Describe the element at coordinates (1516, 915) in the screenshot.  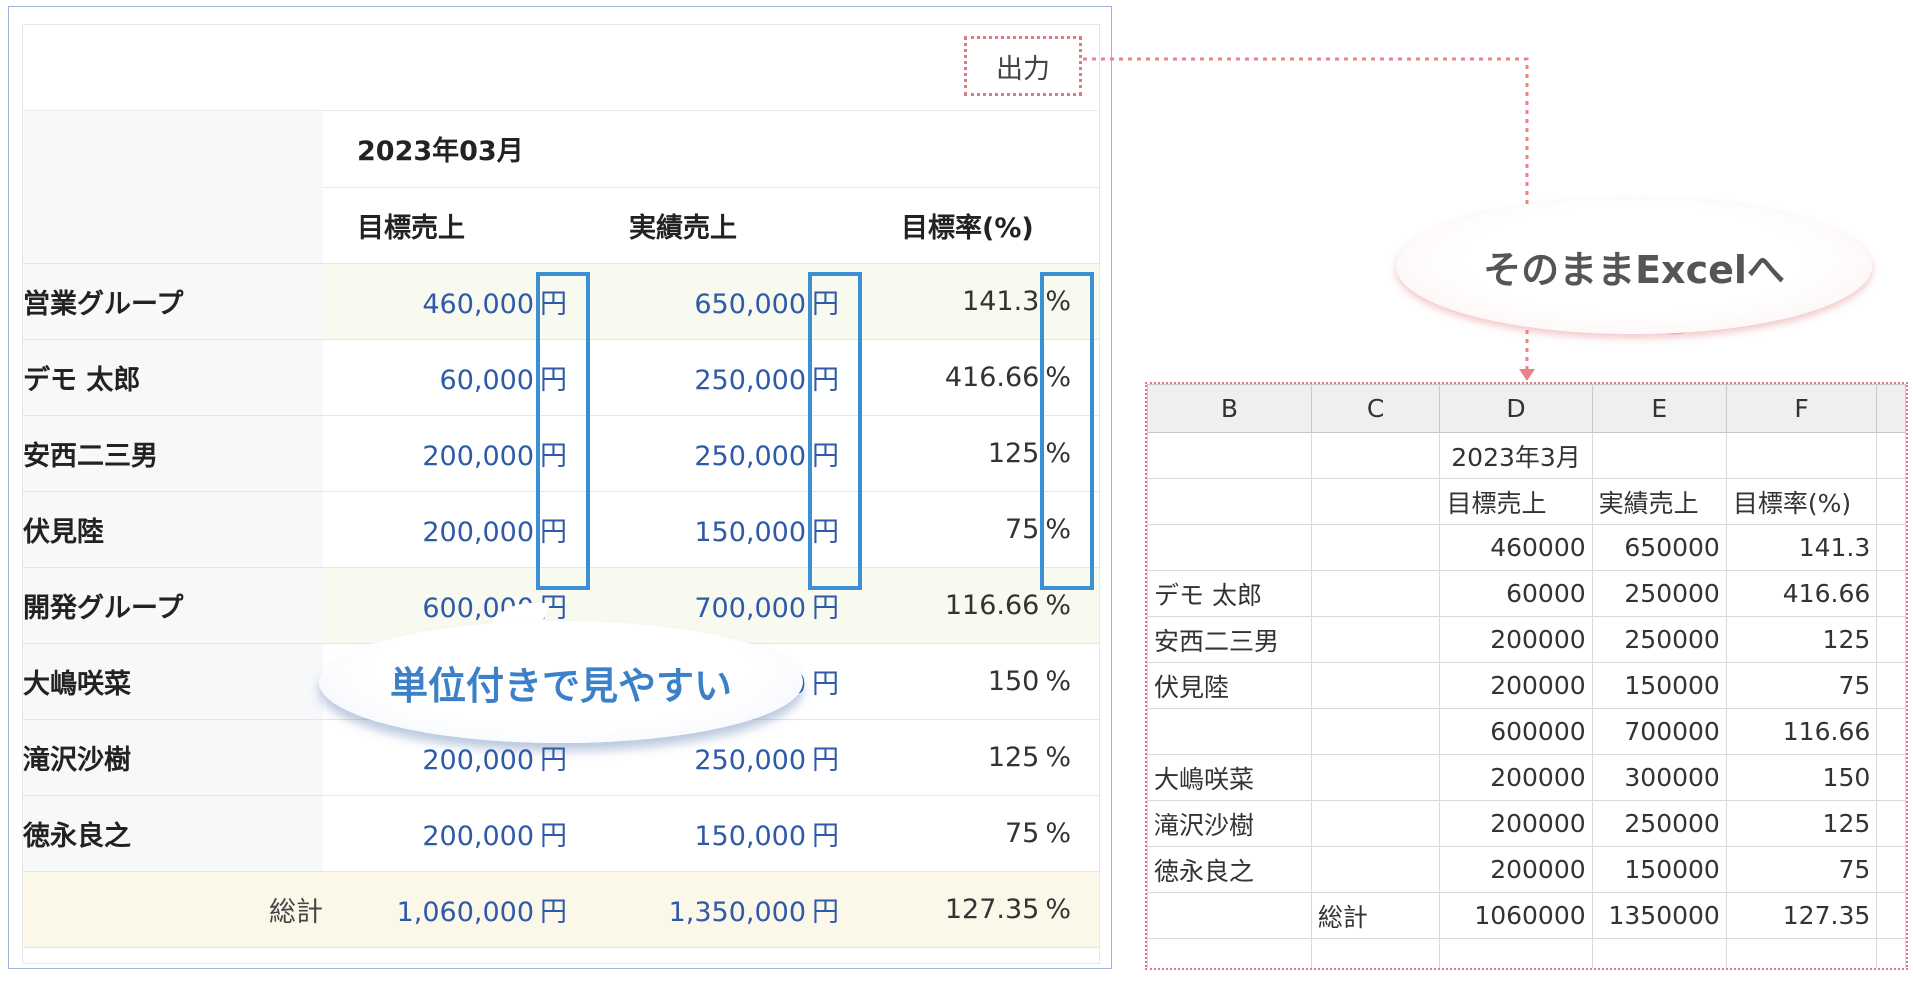
I see `excel-cell-d: 1060000` at that location.